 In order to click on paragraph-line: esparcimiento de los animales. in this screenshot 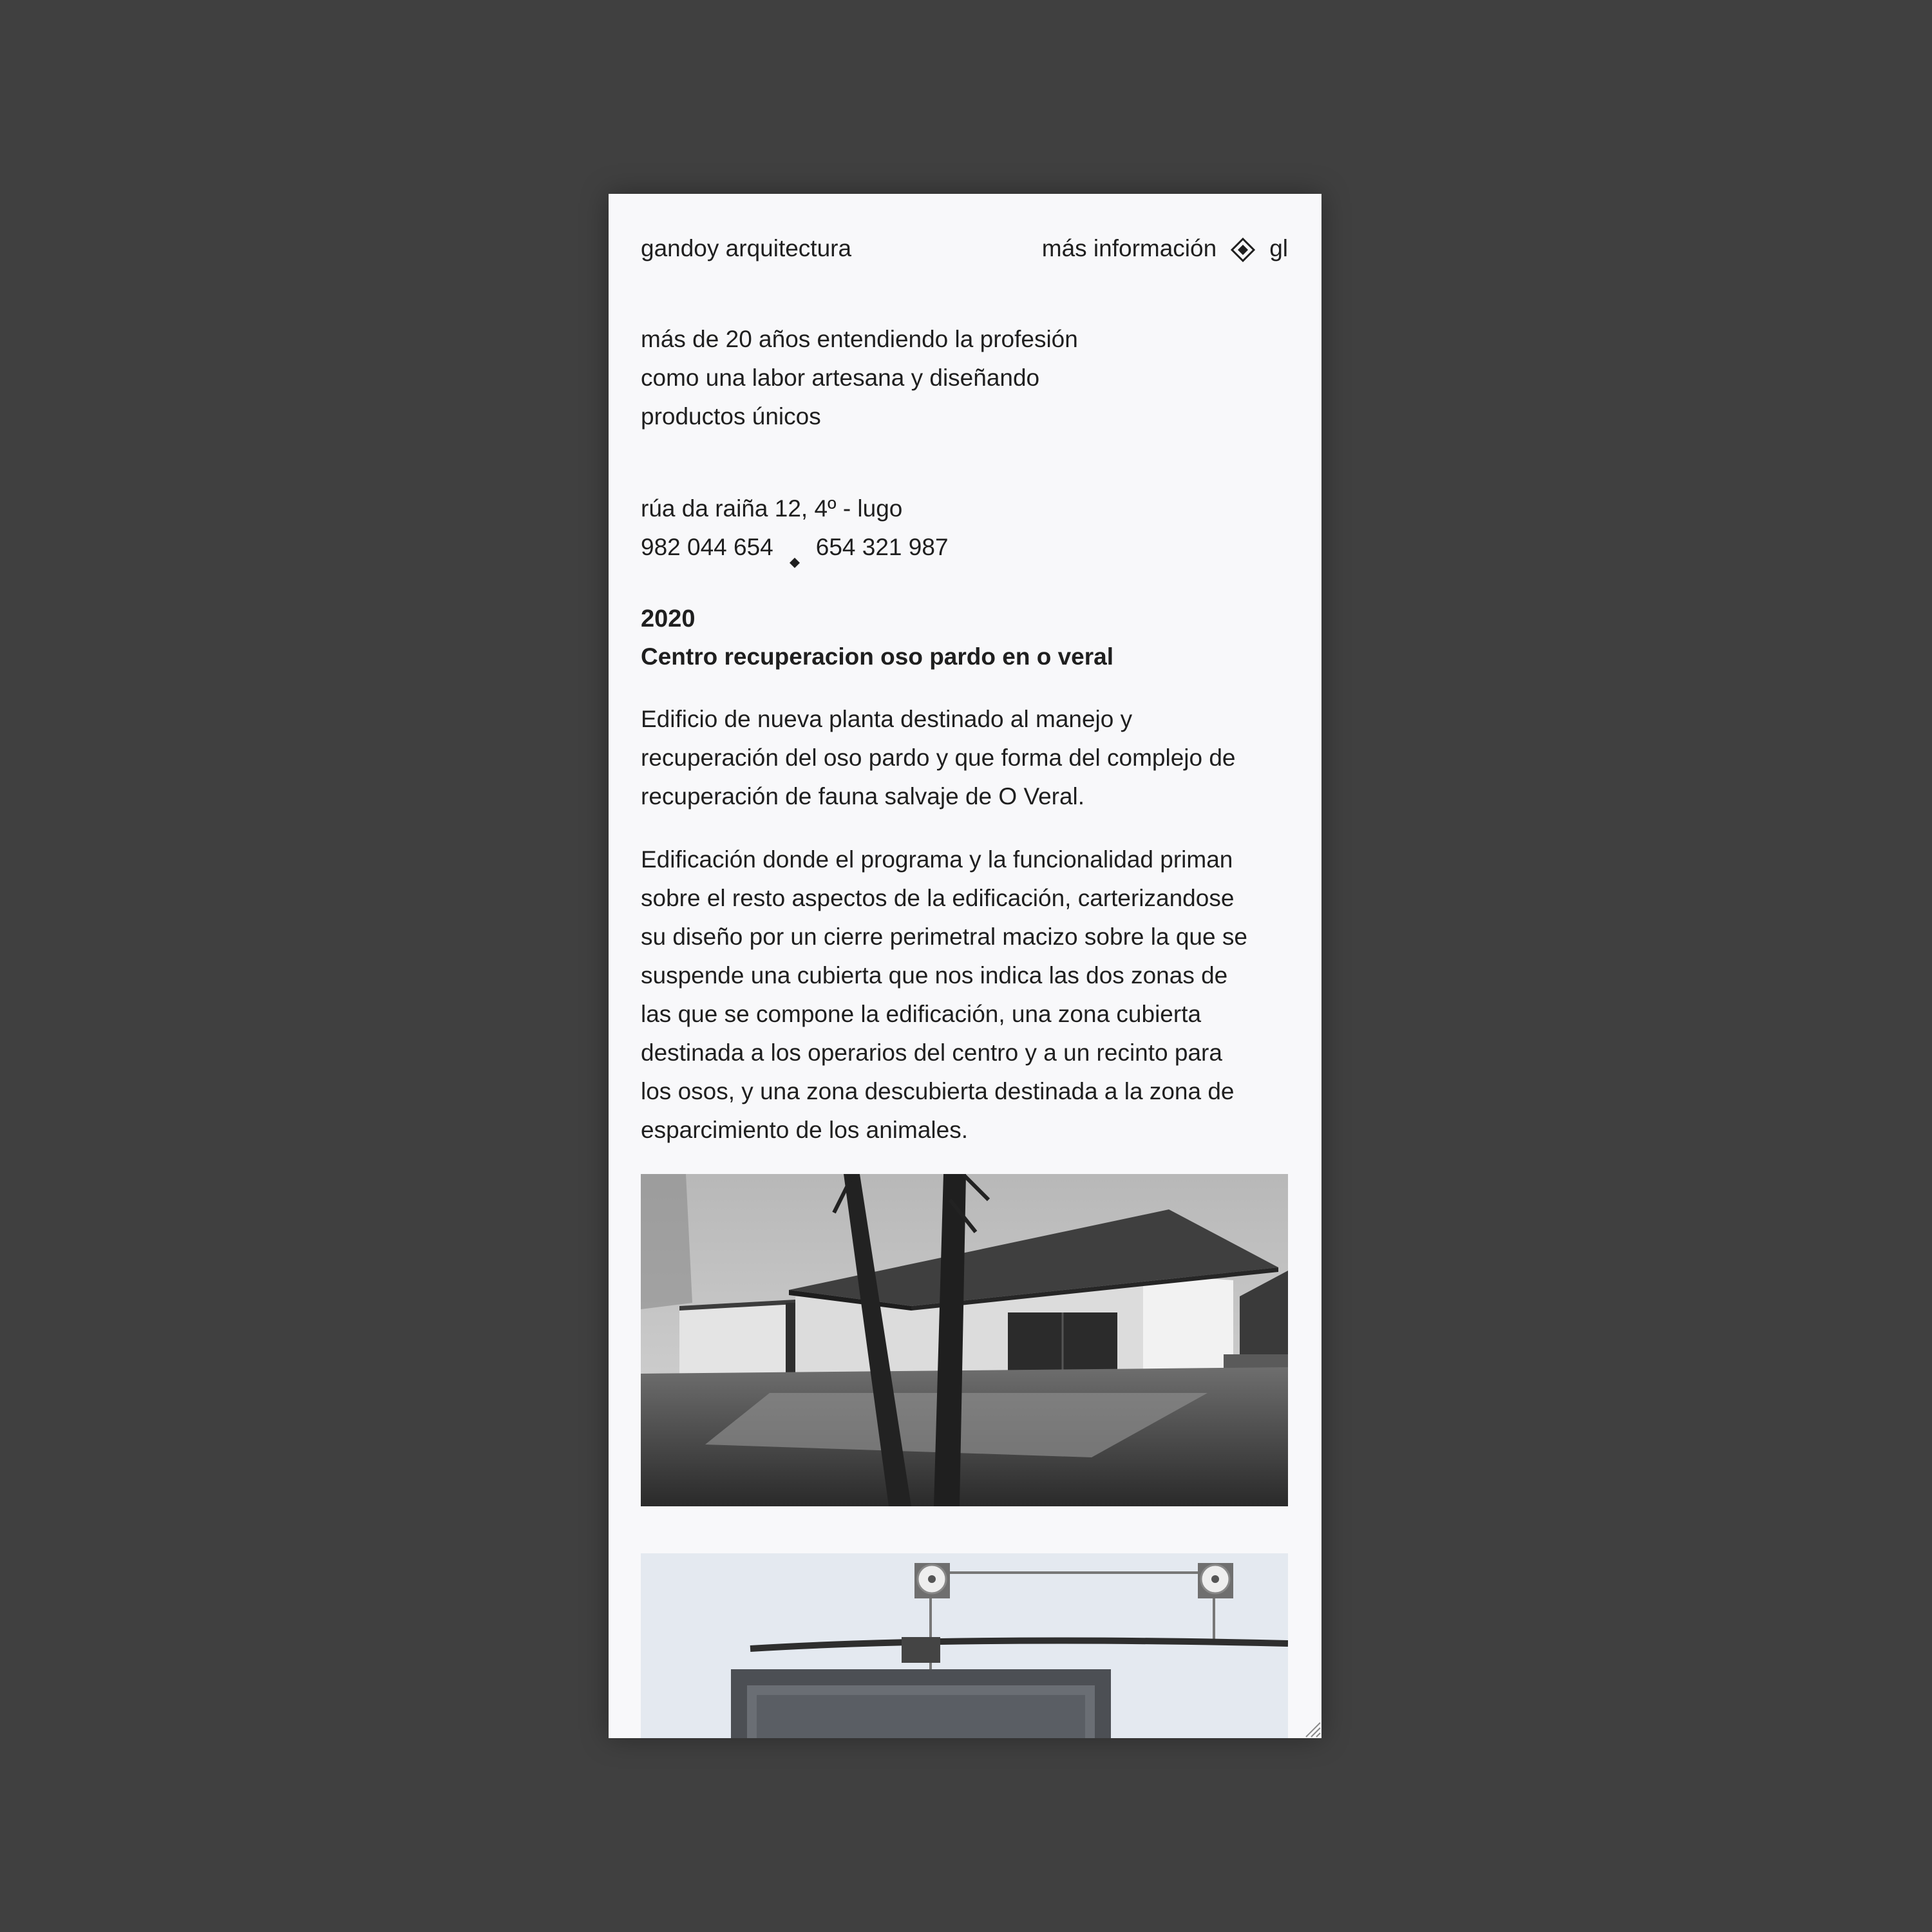, I will do `click(805, 1130)`.